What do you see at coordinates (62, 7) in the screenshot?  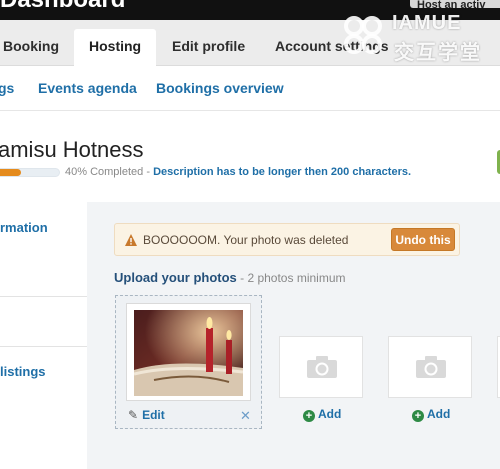 I see `app-title: Dashboard` at bounding box center [62, 7].